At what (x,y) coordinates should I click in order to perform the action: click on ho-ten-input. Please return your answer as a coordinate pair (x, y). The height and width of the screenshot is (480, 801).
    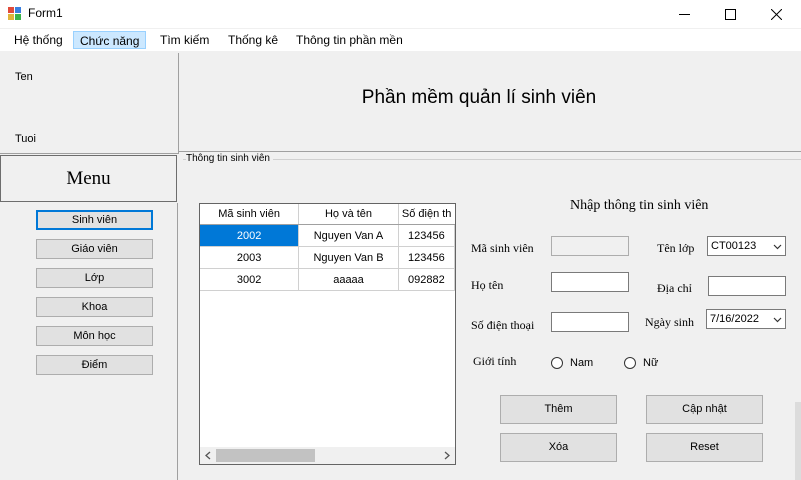
    Looking at the image, I should click on (590, 282).